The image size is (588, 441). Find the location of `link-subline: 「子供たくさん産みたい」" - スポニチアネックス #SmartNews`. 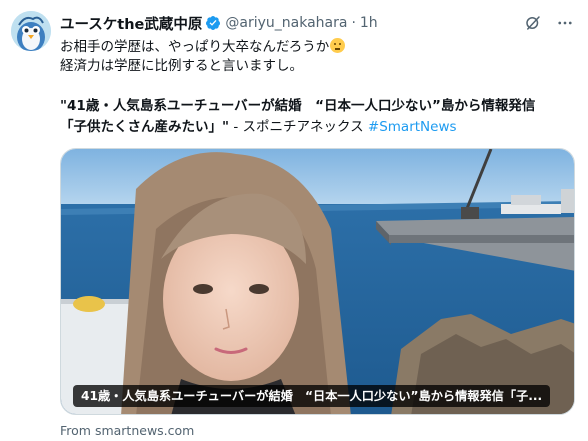

link-subline: 「子供たくさん産みたい」" - スポニチアネックス #SmartNews is located at coordinates (320, 127).